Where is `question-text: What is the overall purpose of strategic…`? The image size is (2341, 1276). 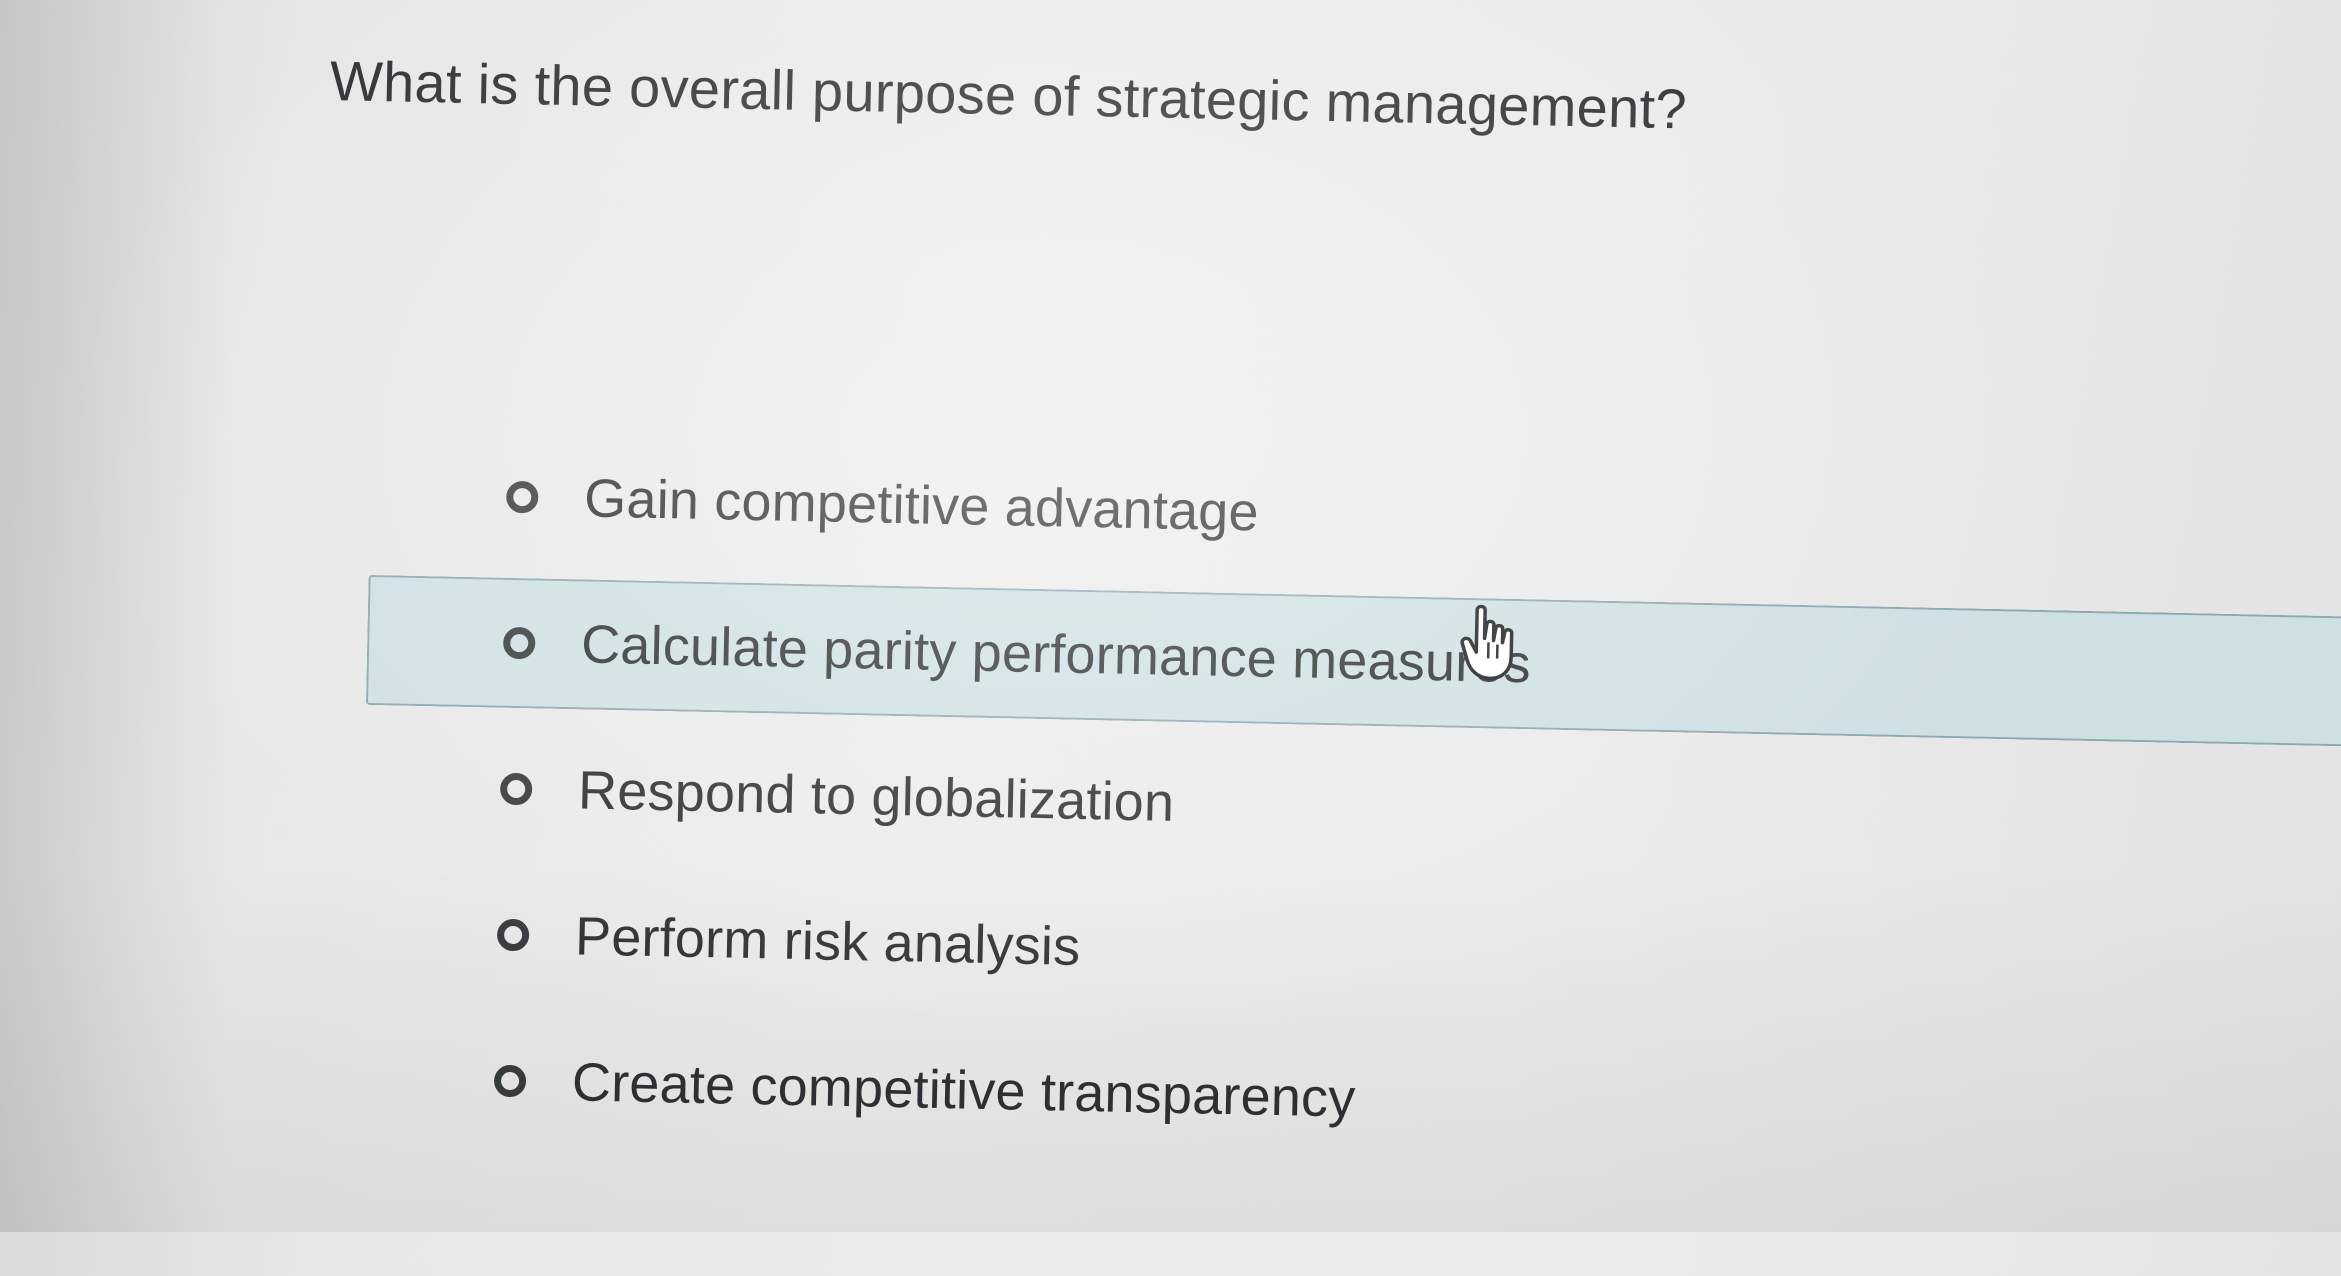
question-text: What is the overall purpose of strategic… is located at coordinates (1008, 94).